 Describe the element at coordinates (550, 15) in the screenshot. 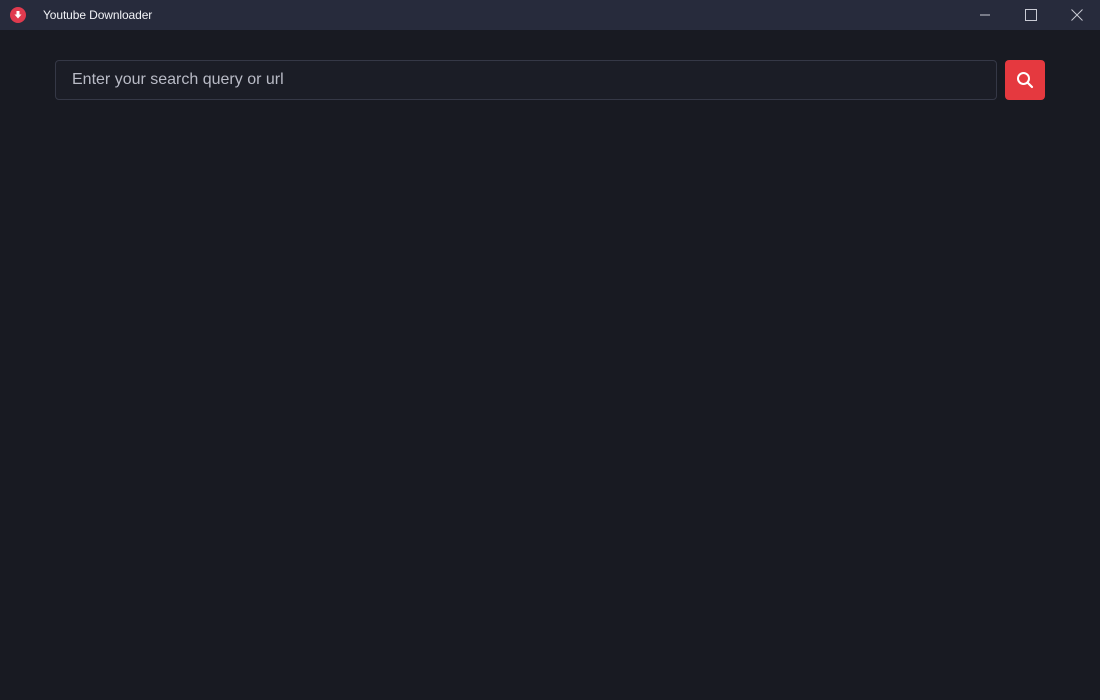

I see `title-bar: Youtube Downloader` at that location.